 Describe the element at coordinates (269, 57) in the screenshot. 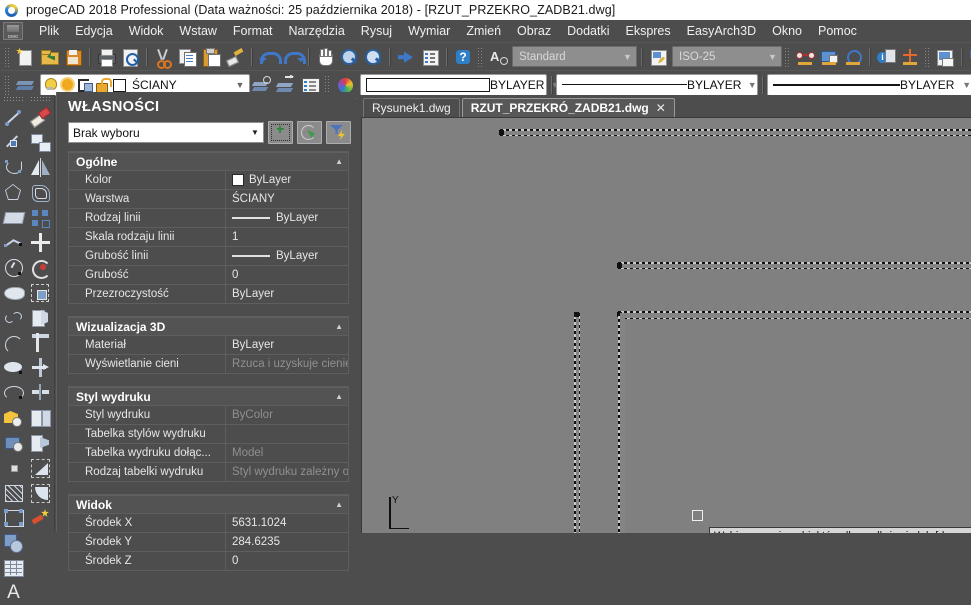

I see `undo-arrow-icon` at that location.